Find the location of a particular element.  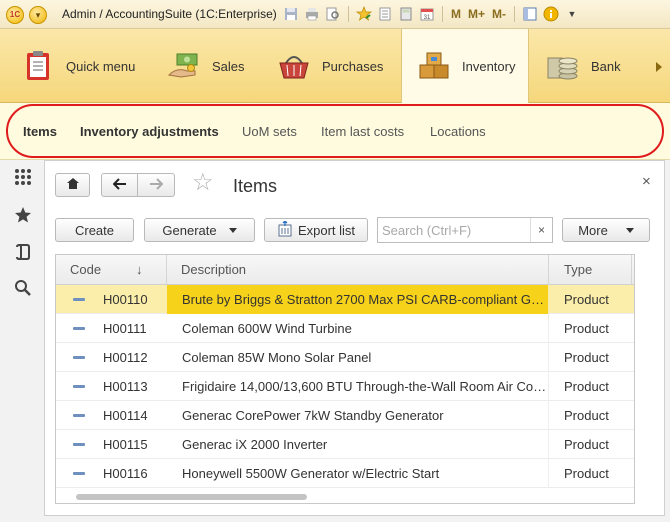

arrow-left-icon is located at coordinates (119, 185).